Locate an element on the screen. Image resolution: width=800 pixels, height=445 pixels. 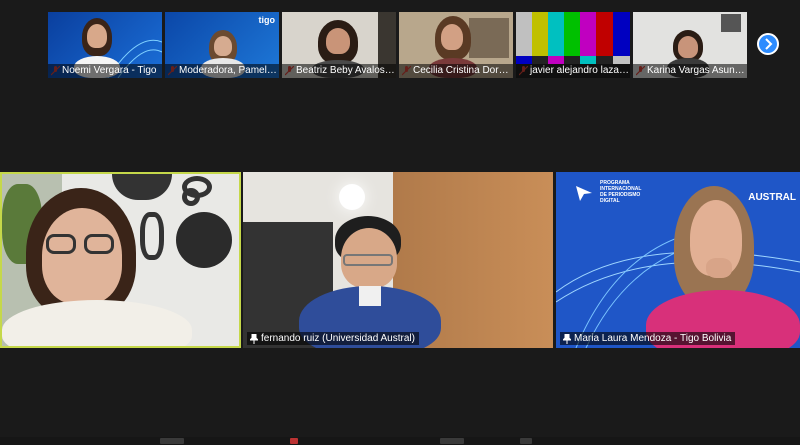
chevron-right-icon is located at coordinates (769, 44).